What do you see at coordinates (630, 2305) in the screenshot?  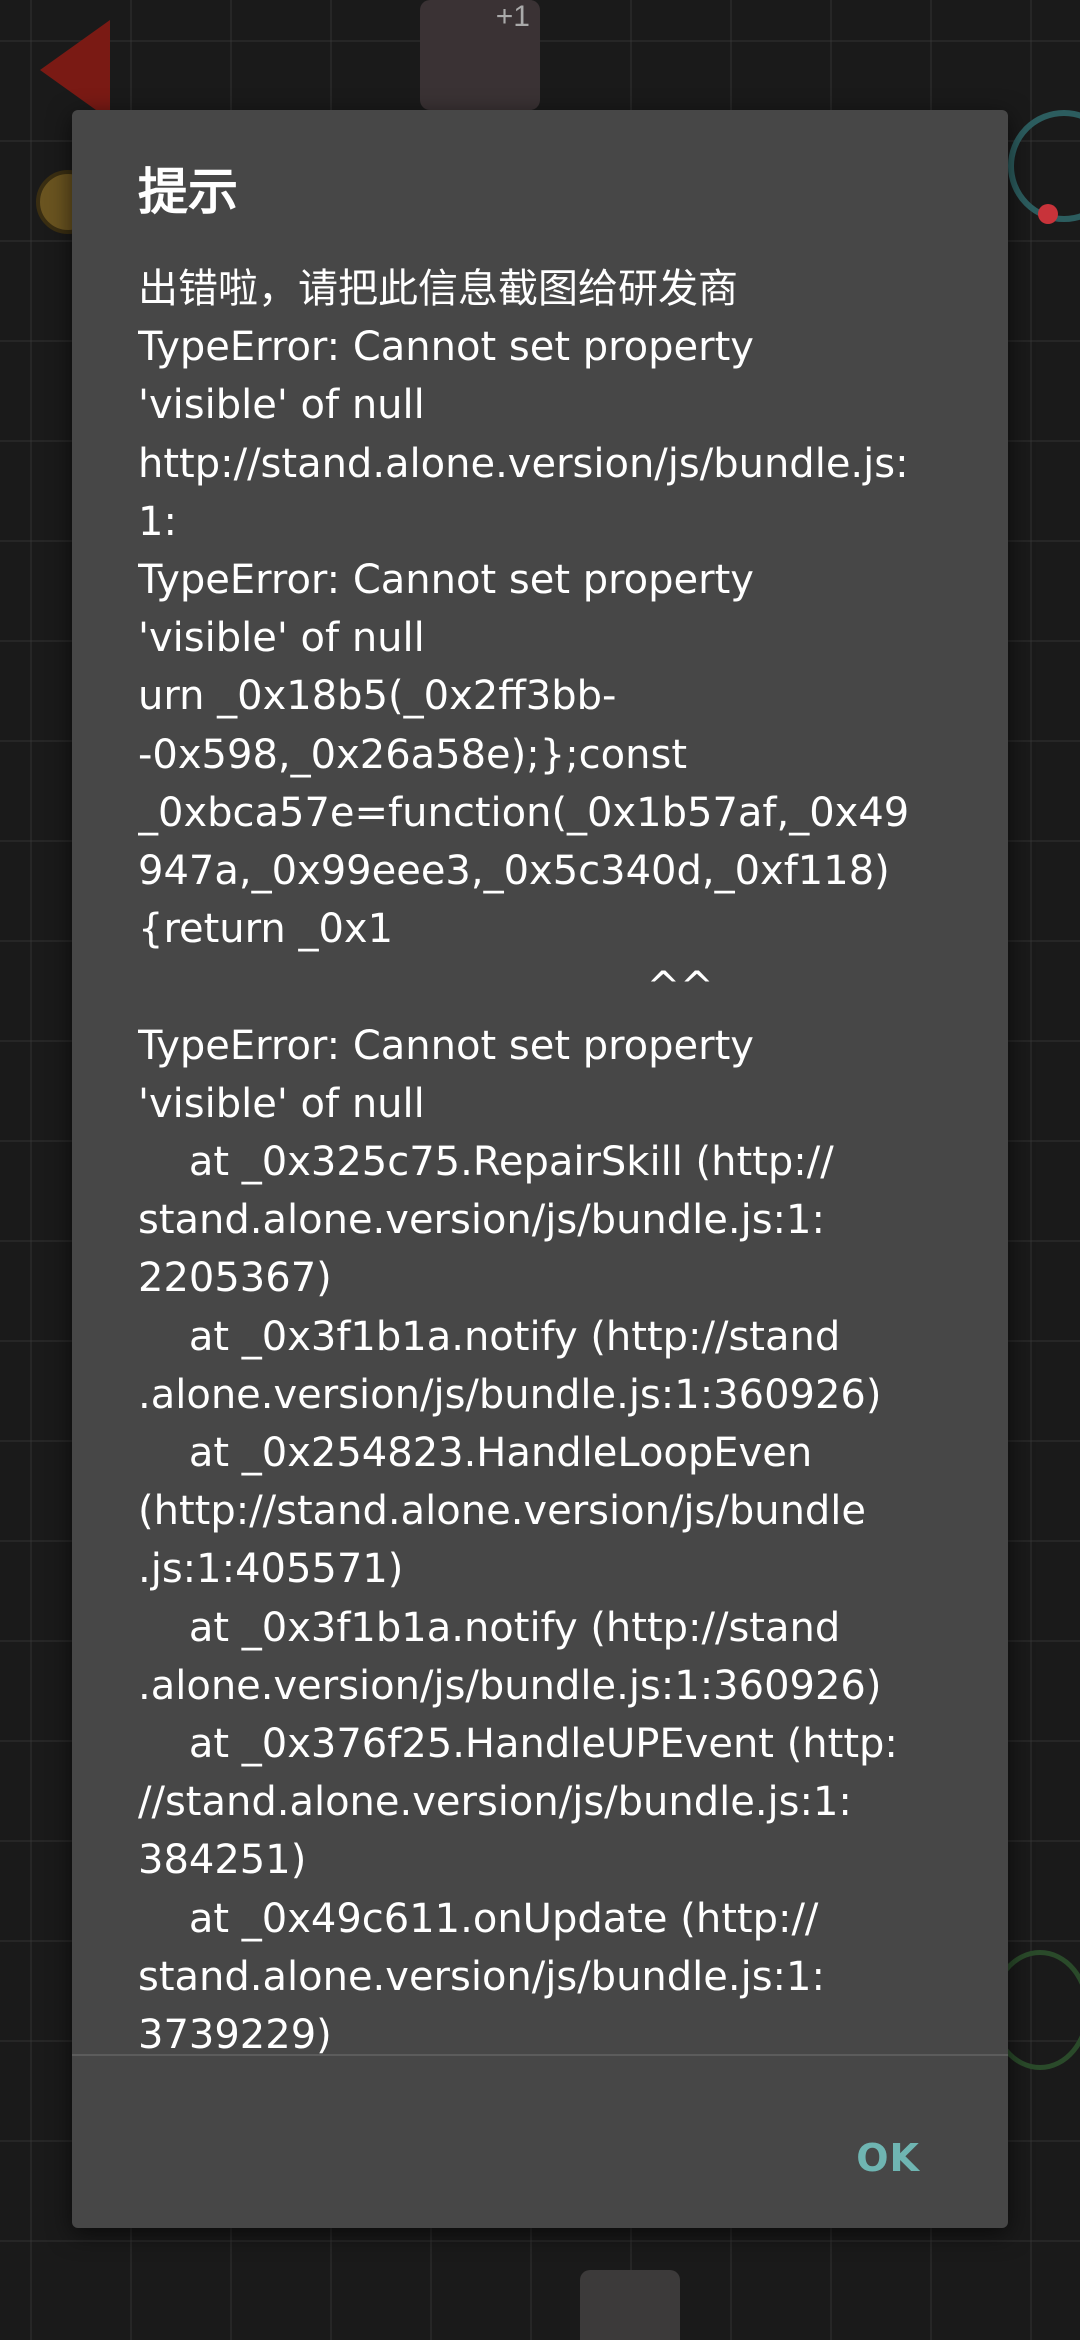 I see `bottom-item-icon` at bounding box center [630, 2305].